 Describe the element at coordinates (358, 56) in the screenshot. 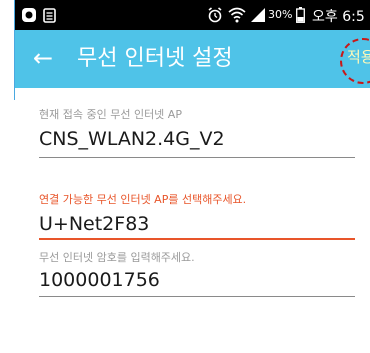

I see `apply-button: 적용` at that location.